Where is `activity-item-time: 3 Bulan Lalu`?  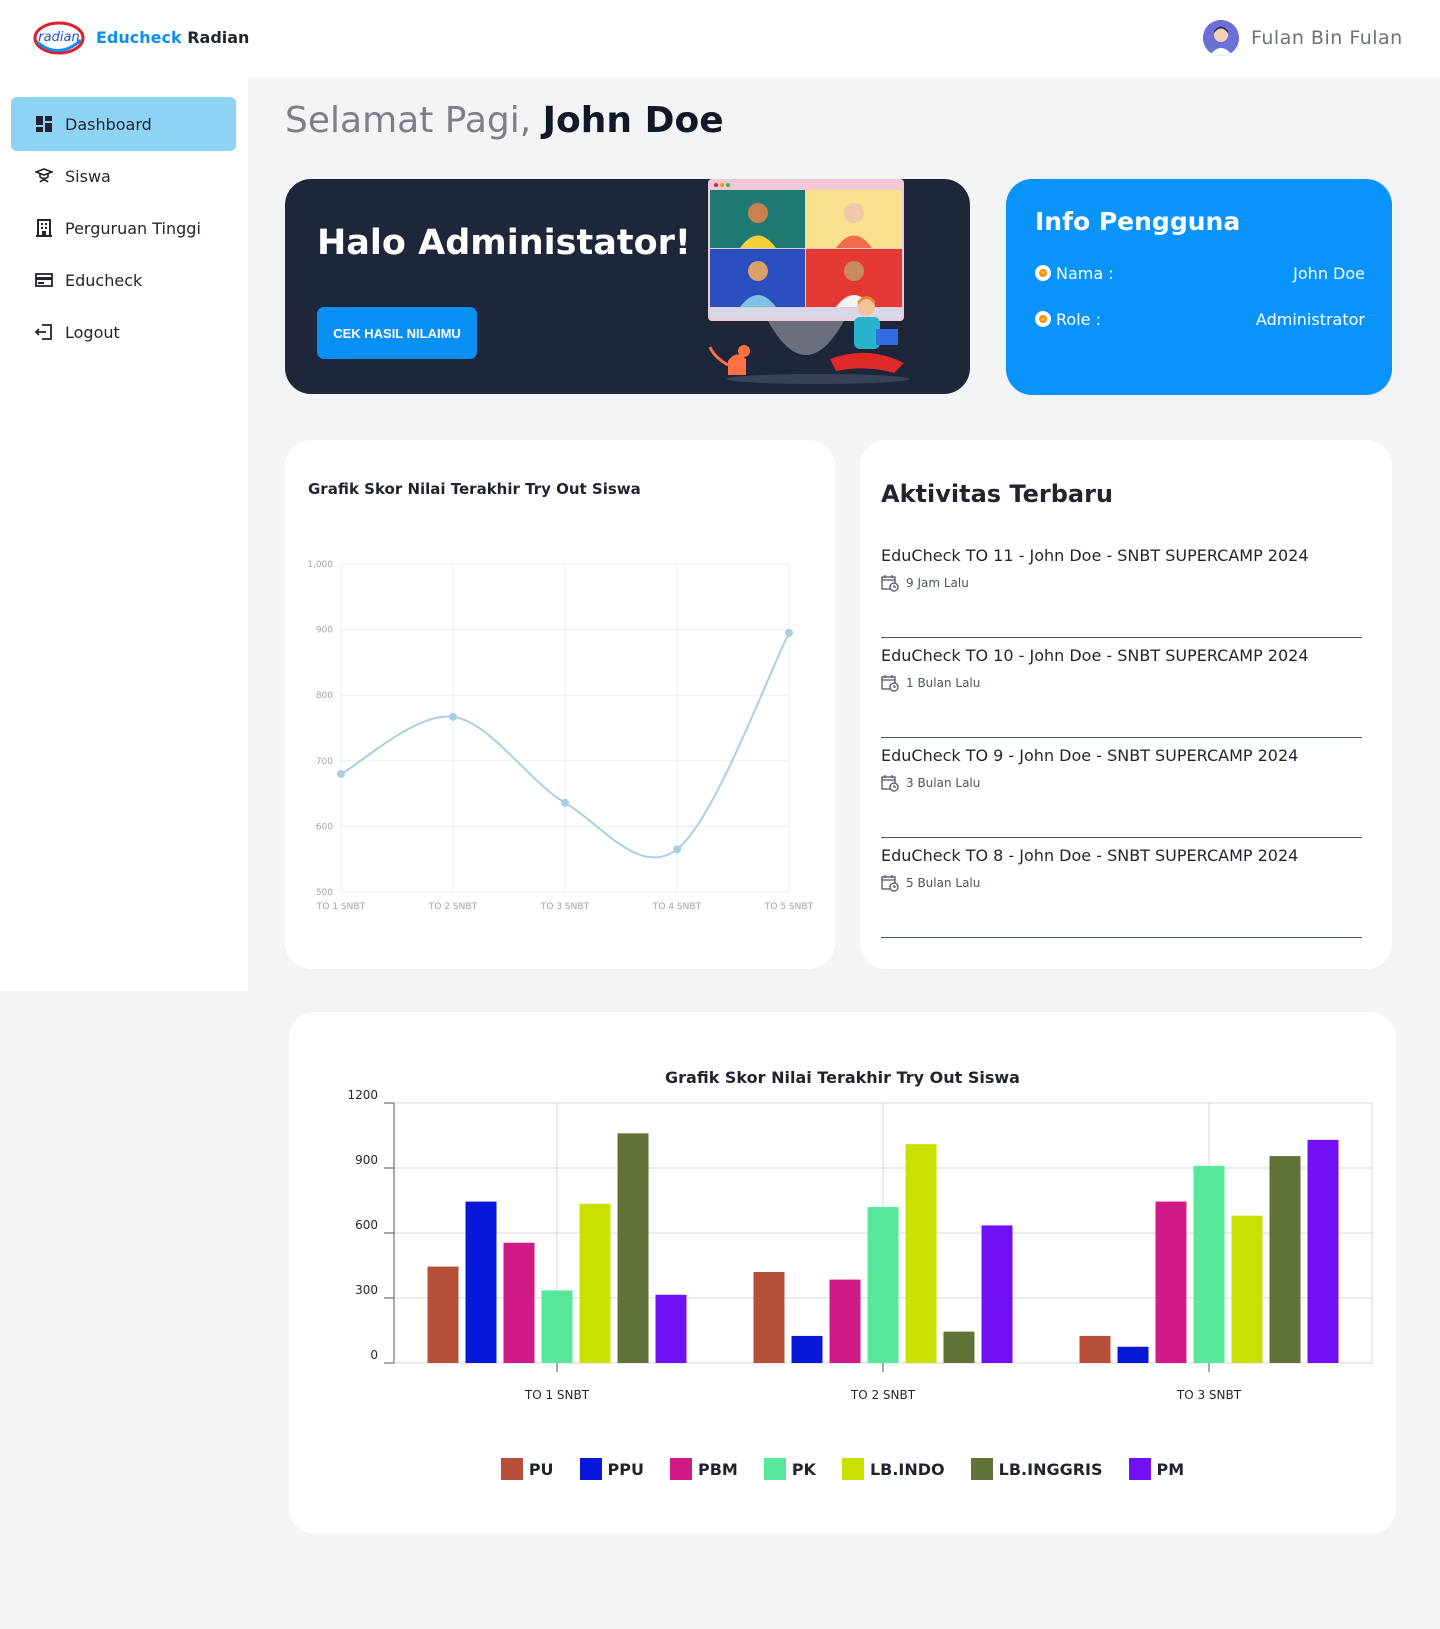
activity-item-time: 3 Bulan Lalu is located at coordinates (930, 783).